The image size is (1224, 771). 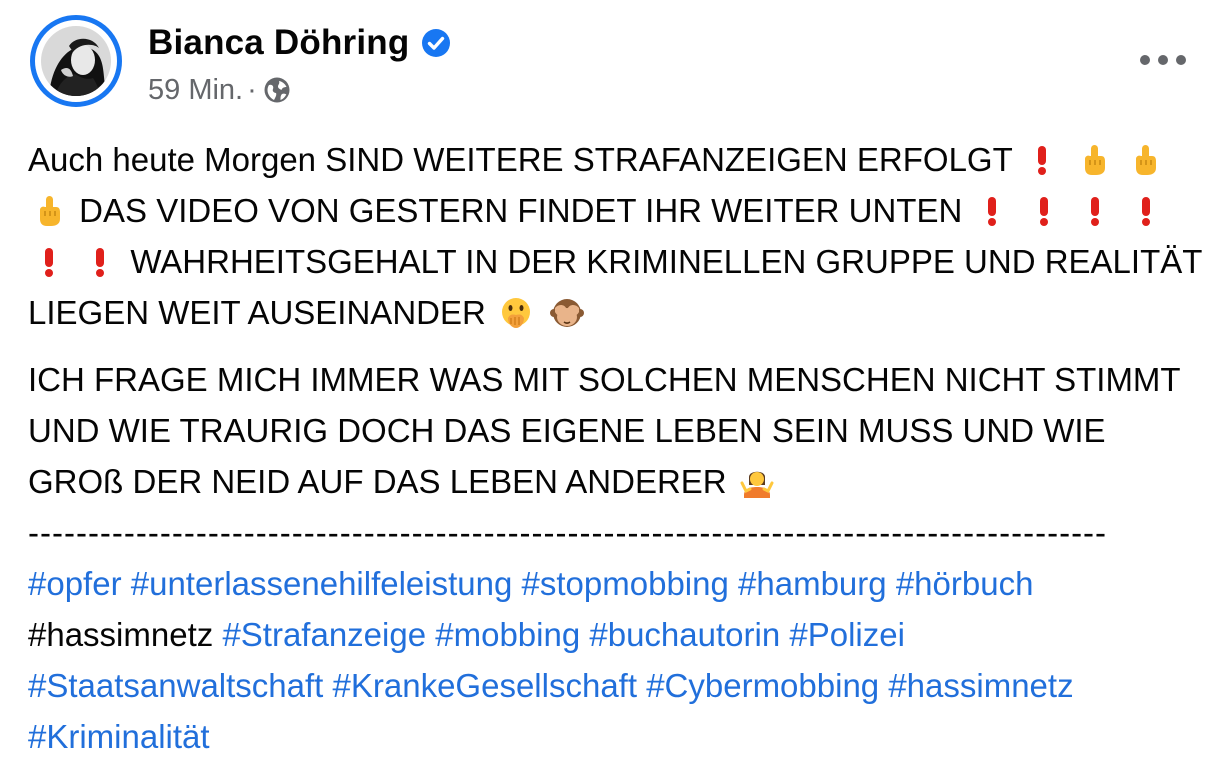 I want to click on hashtag-link: #stopmobbing, so click(x=625, y=583).